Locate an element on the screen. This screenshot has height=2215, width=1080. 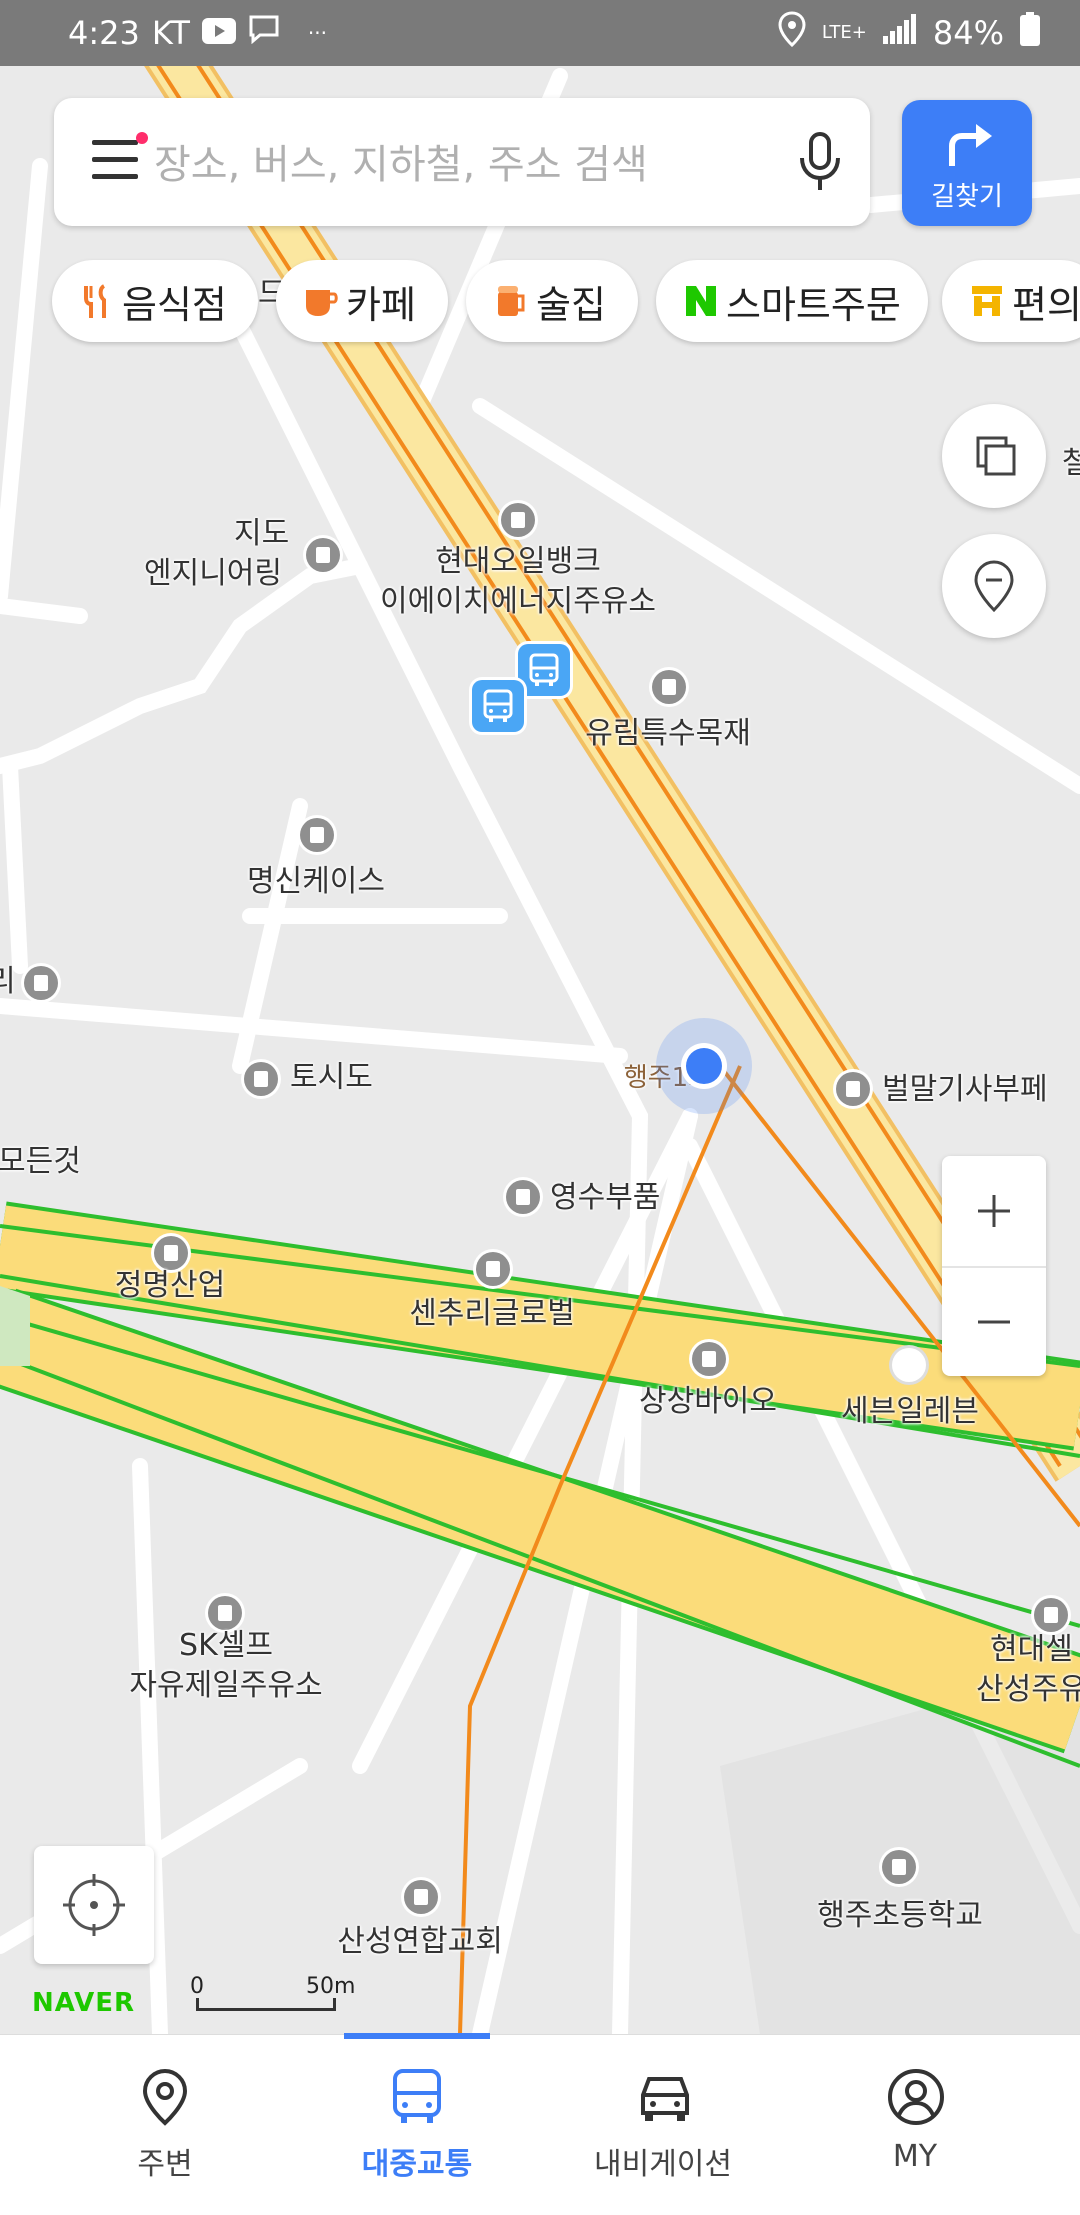
scale-line is located at coordinates (266, 2009).